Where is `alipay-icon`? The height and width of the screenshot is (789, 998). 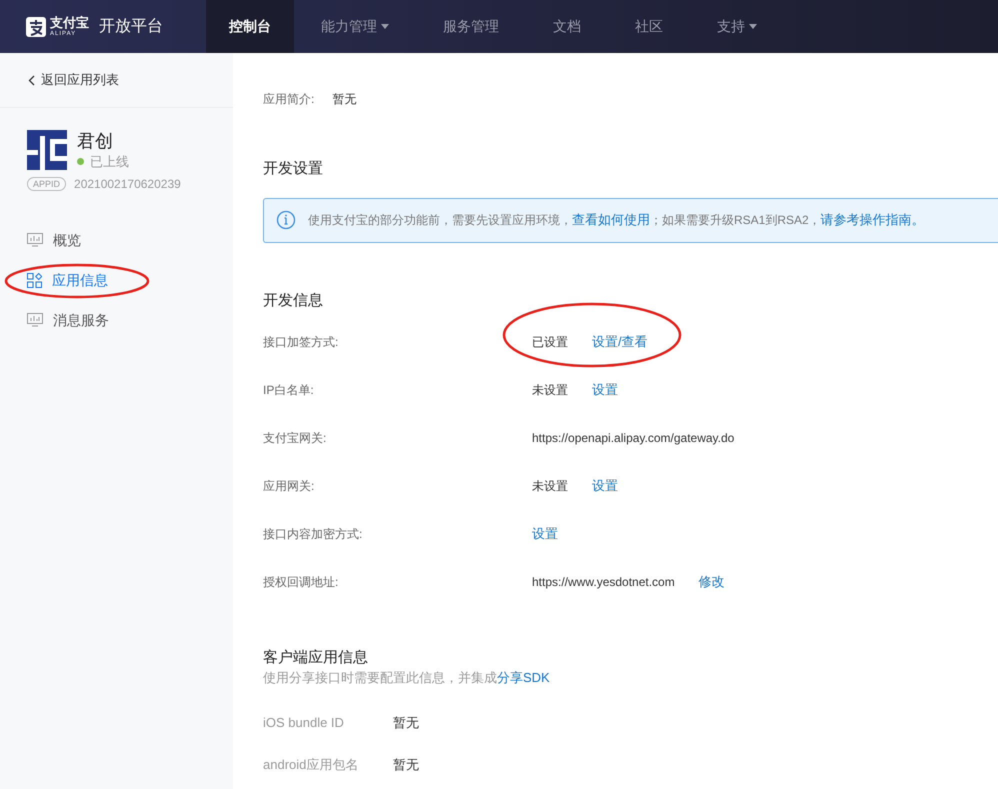
alipay-icon is located at coordinates (36, 26).